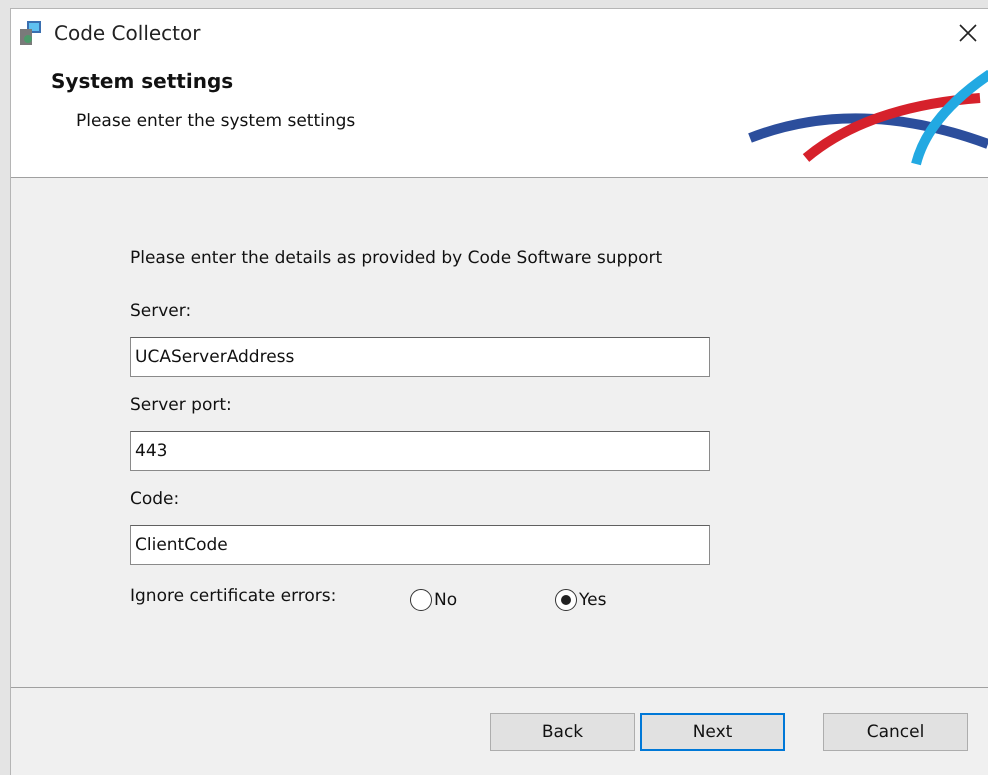  What do you see at coordinates (712, 732) in the screenshot?
I see `wizard-button: Next` at bounding box center [712, 732].